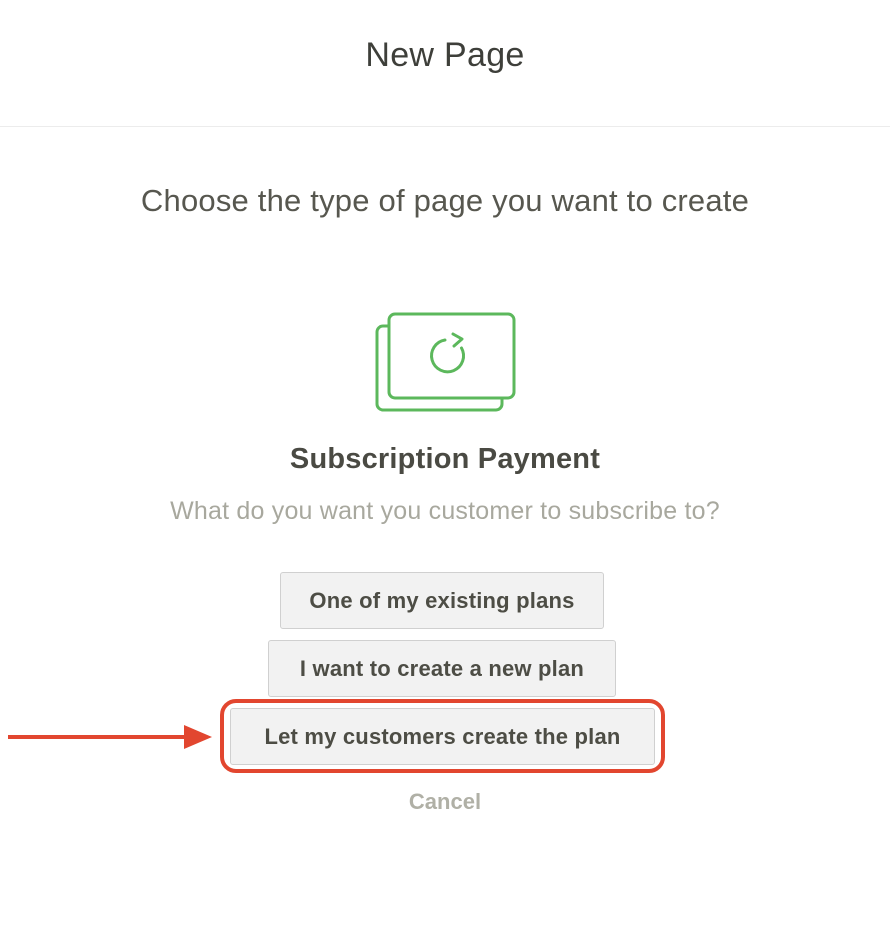 Image resolution: width=890 pixels, height=930 pixels. I want to click on customers-create-plan-button: Let my customers create the plan, so click(442, 736).